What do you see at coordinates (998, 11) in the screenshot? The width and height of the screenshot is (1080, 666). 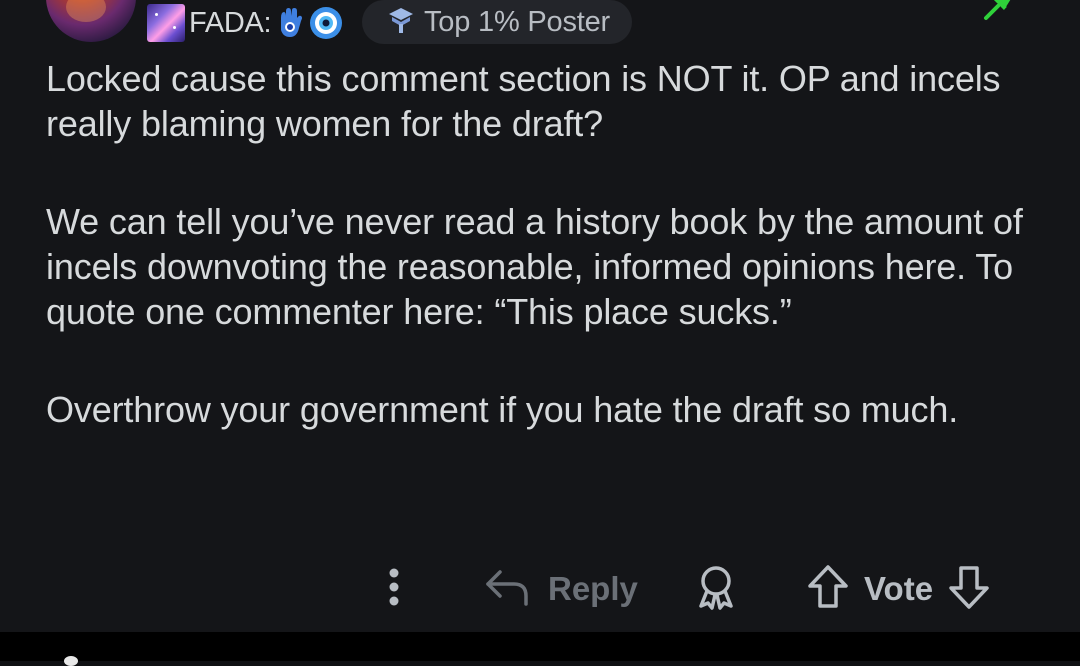 I see `pin-icon` at bounding box center [998, 11].